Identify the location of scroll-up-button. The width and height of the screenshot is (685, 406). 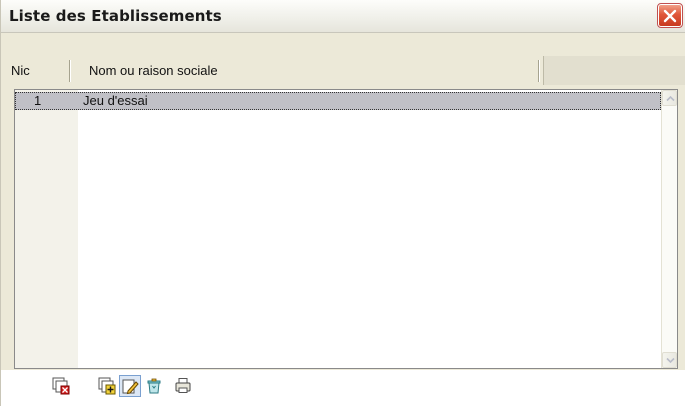
(669, 98).